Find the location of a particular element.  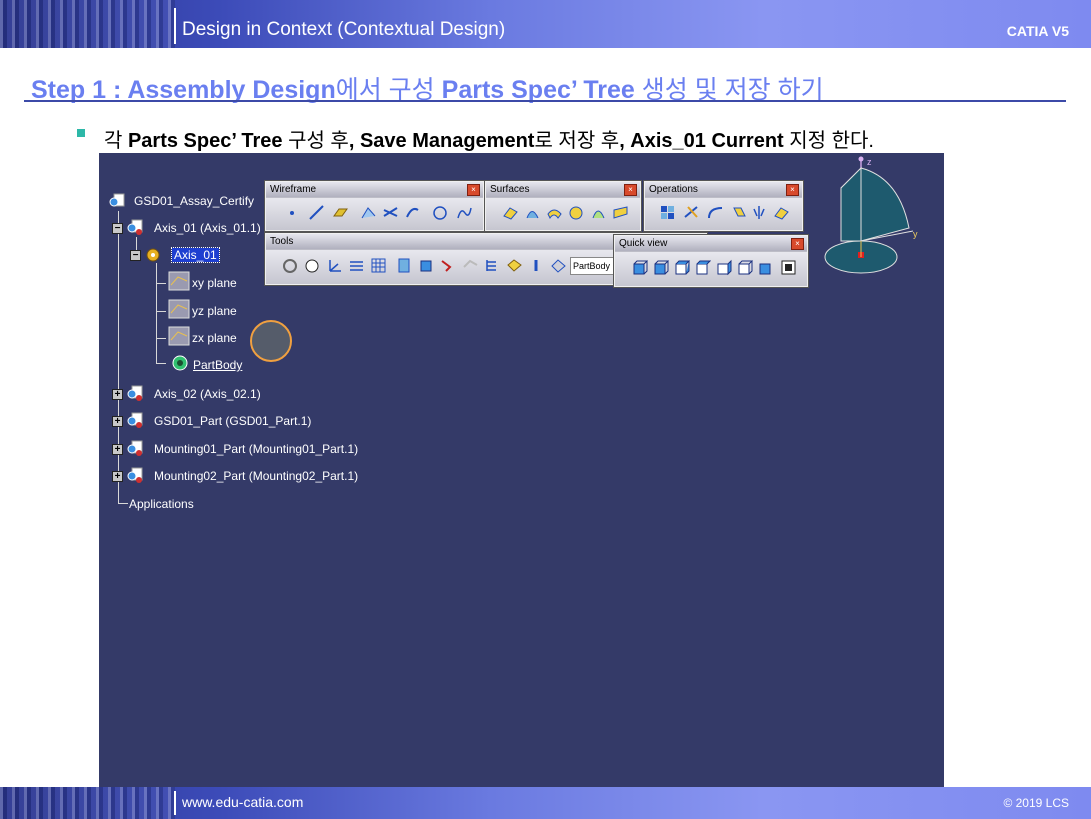

tree-line-zx is located at coordinates (161, 338).